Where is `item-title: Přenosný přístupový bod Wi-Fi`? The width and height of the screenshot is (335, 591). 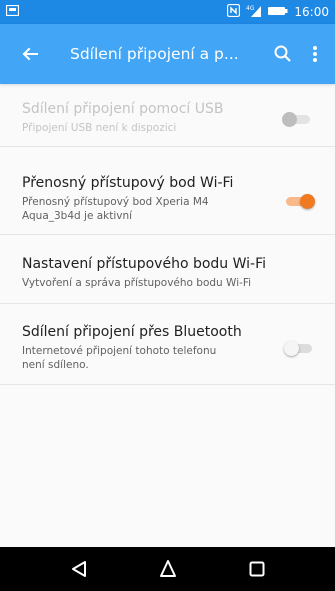 item-title: Přenosný přístupový bod Wi-Fi is located at coordinates (128, 183).